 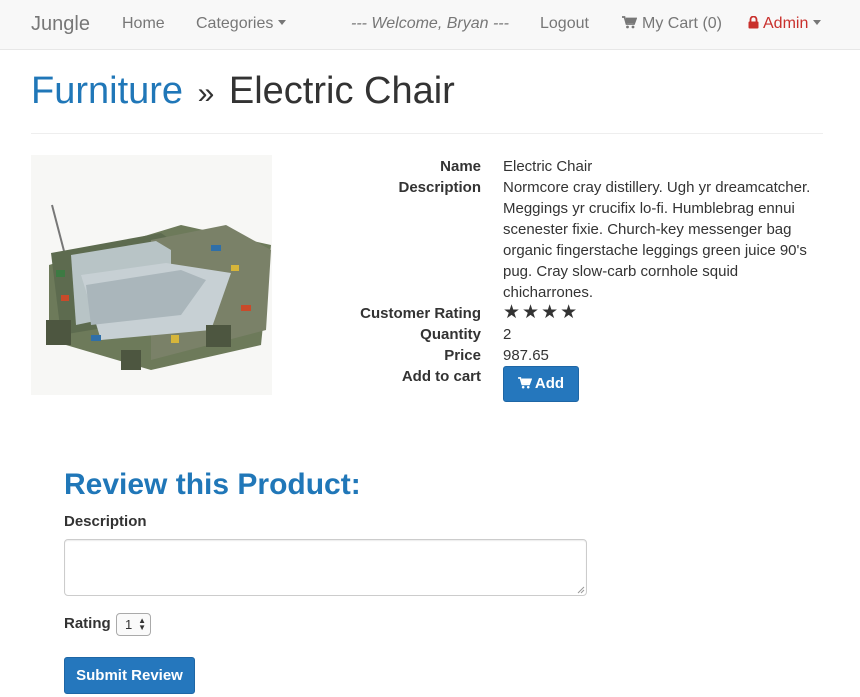 I want to click on detail-rating-label: Customer Rating, so click(x=420, y=313).